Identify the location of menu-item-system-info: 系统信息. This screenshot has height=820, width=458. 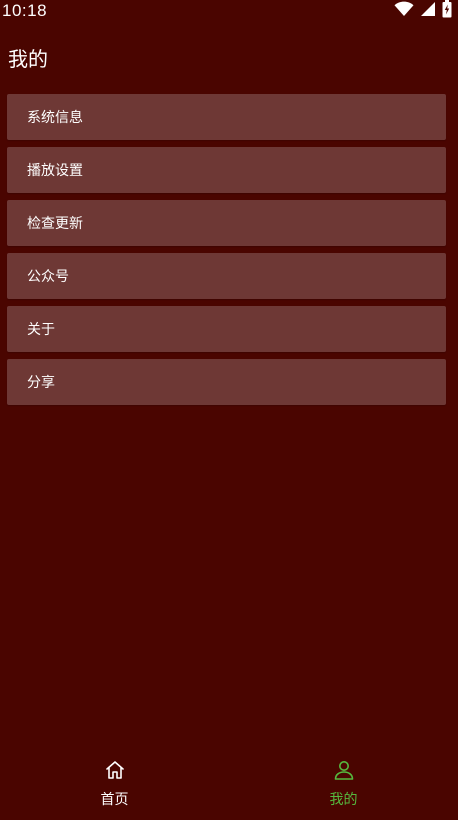
(226, 117).